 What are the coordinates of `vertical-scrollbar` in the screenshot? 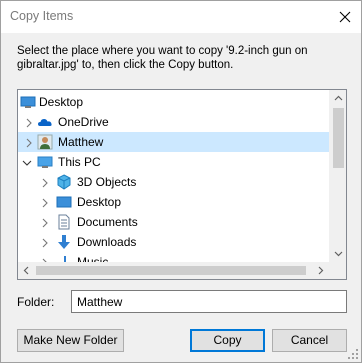 It's located at (337, 176).